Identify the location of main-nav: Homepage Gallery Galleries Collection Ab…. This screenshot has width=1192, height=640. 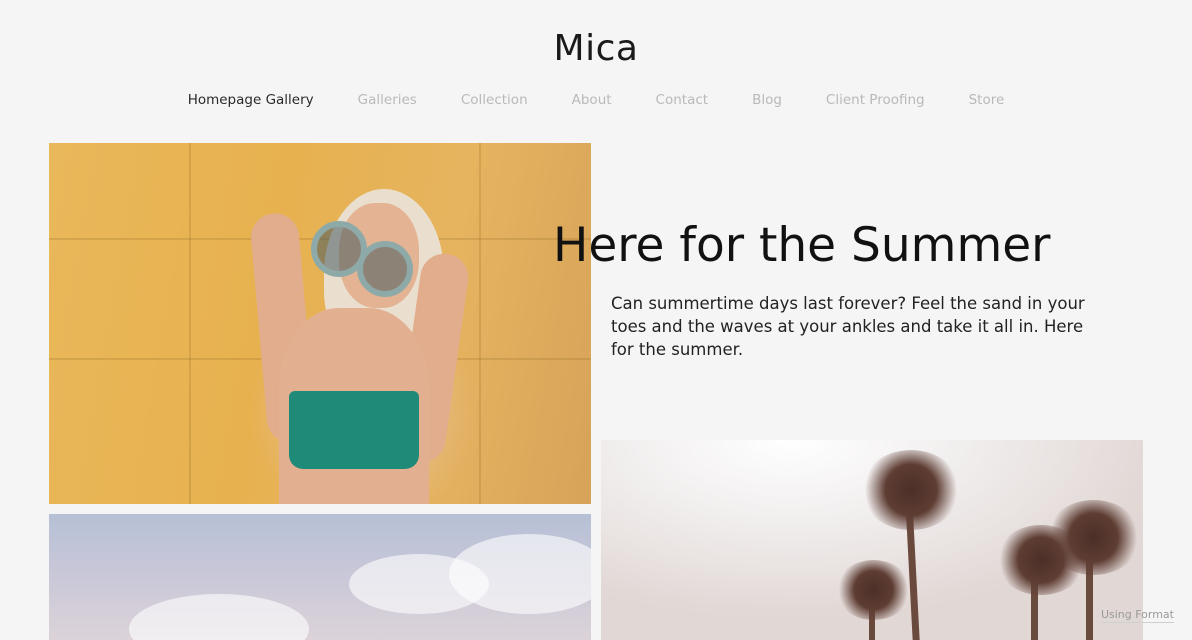
(596, 100).